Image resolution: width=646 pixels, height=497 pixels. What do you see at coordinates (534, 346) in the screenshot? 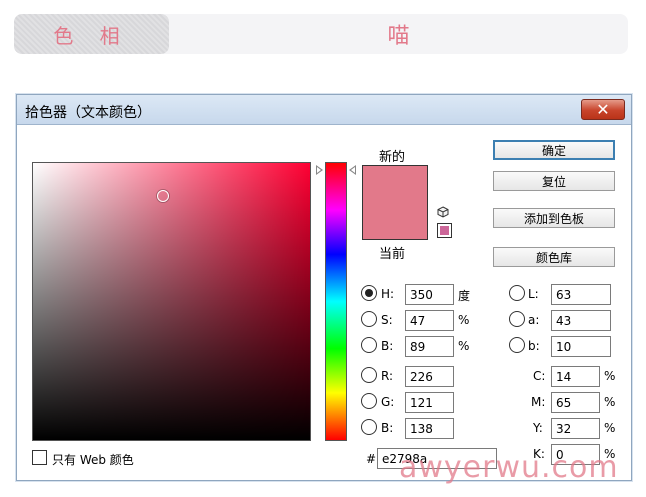
I see `b-channel-label: b:` at bounding box center [534, 346].